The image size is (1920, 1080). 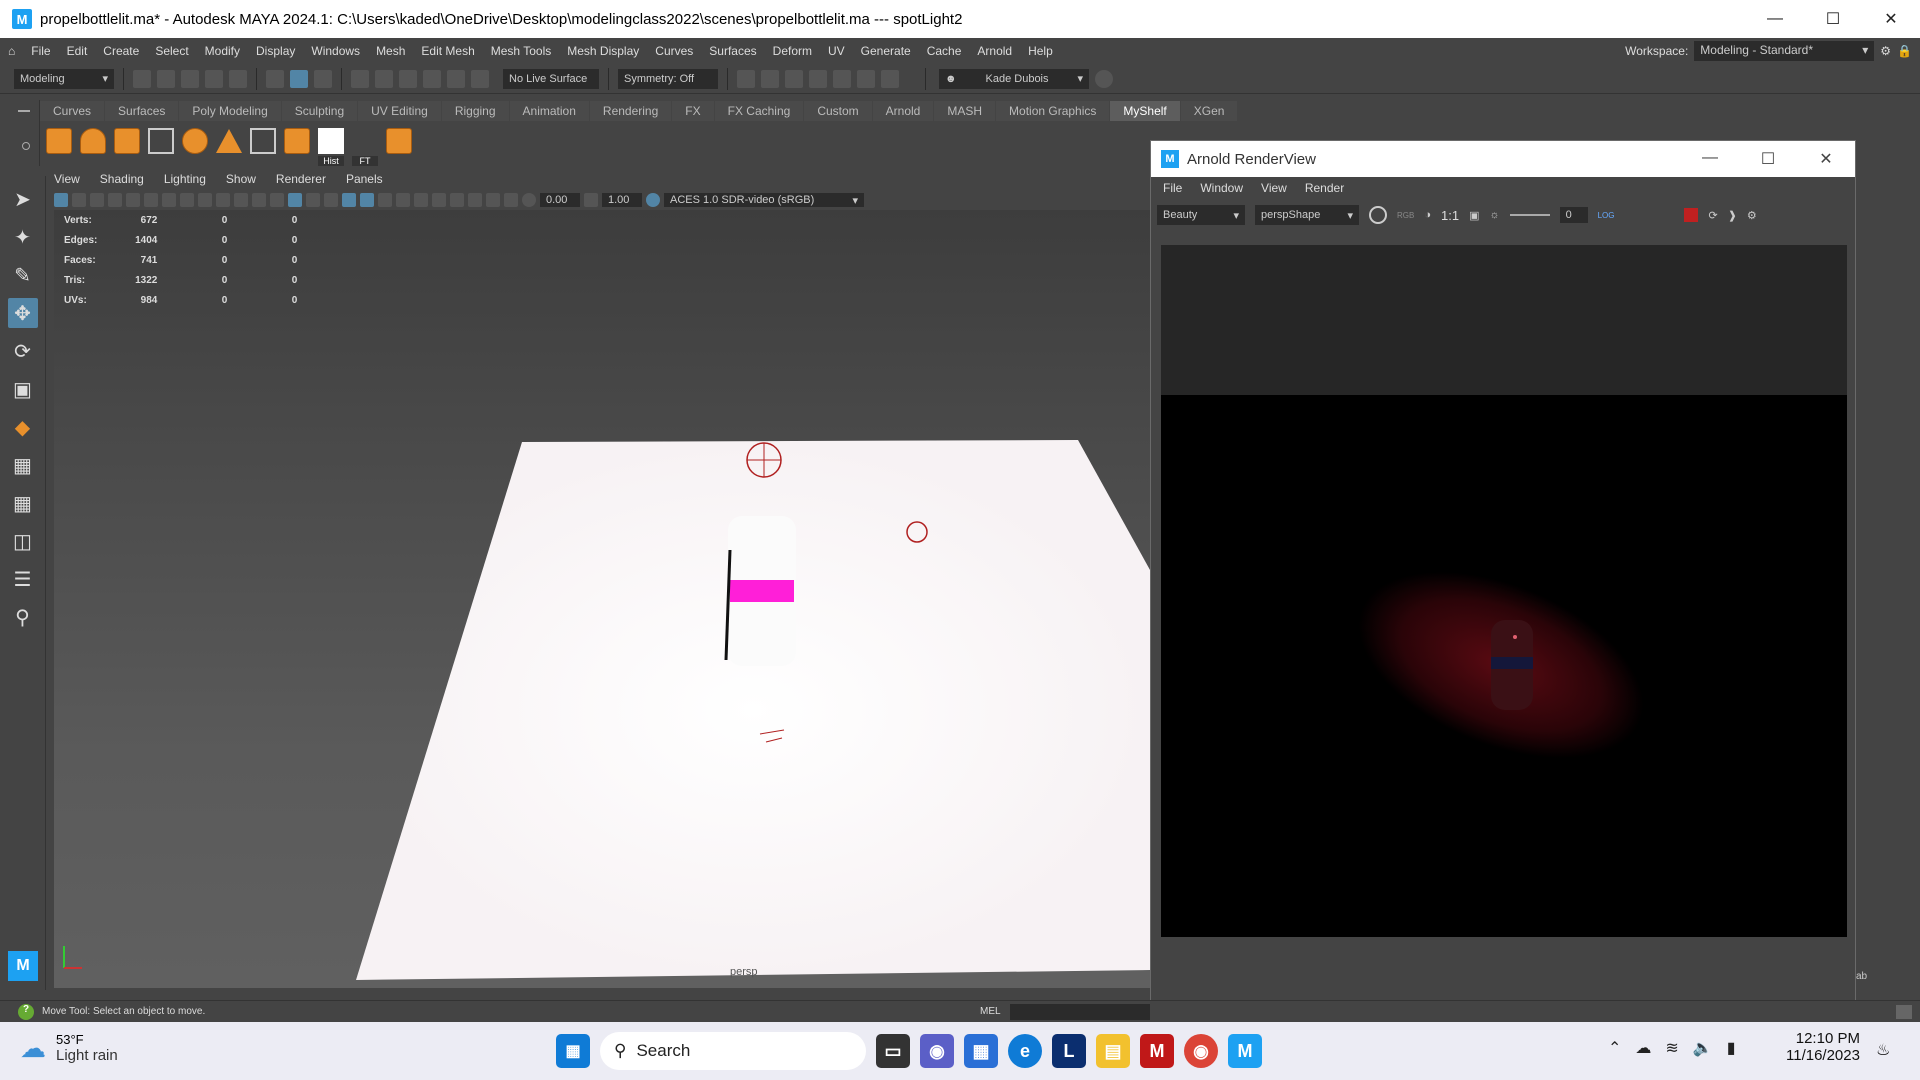 What do you see at coordinates (133, 200) in the screenshot?
I see `2d-pan-icon` at bounding box center [133, 200].